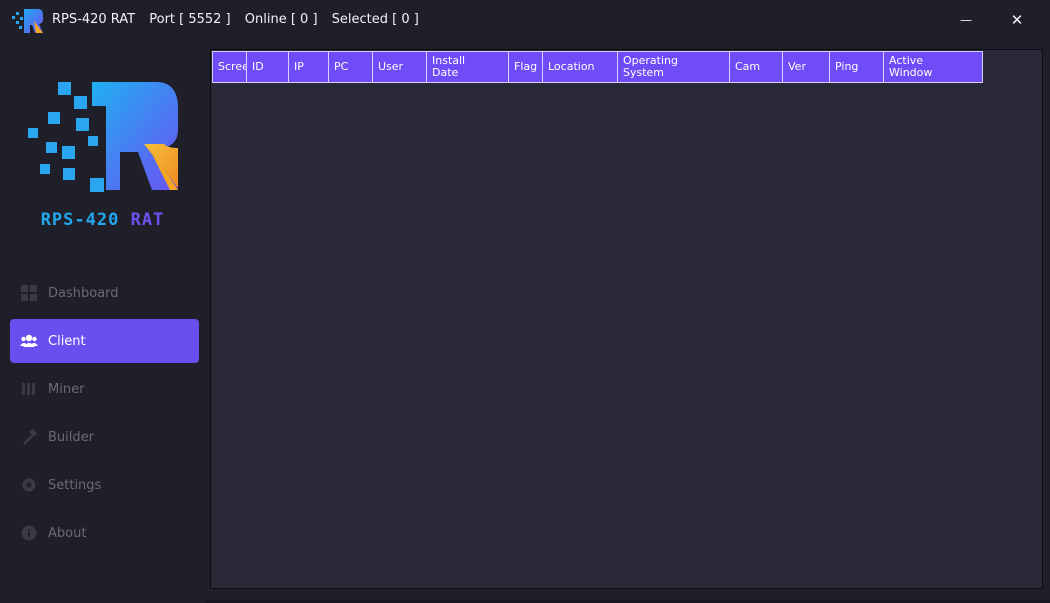 This screenshot has height=603, width=1050. Describe the element at coordinates (104, 533) in the screenshot. I see `sidebar-item-about: About` at that location.